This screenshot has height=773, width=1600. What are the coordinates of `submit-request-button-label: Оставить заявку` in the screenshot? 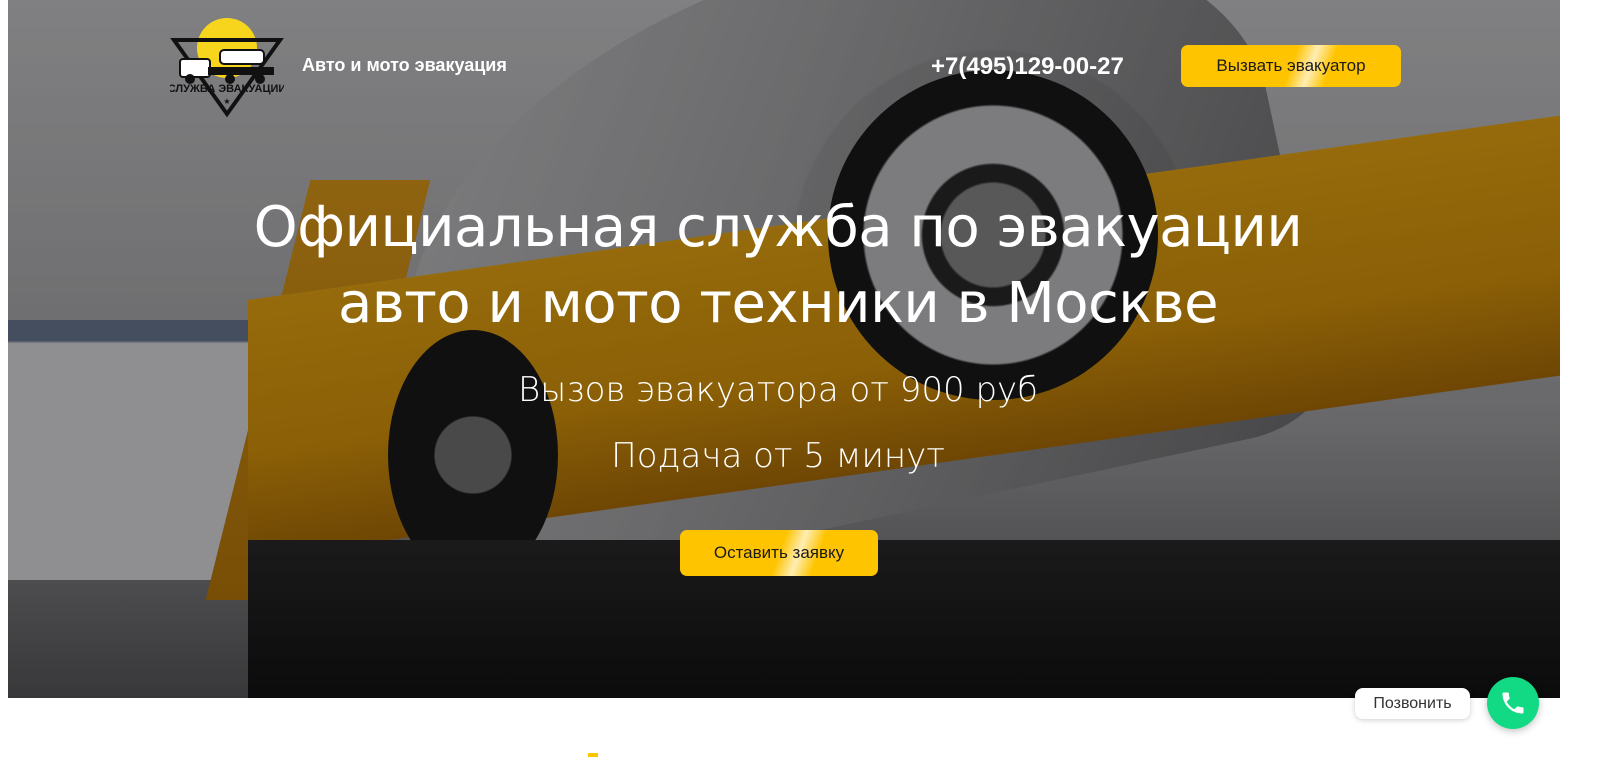 It's located at (779, 552).